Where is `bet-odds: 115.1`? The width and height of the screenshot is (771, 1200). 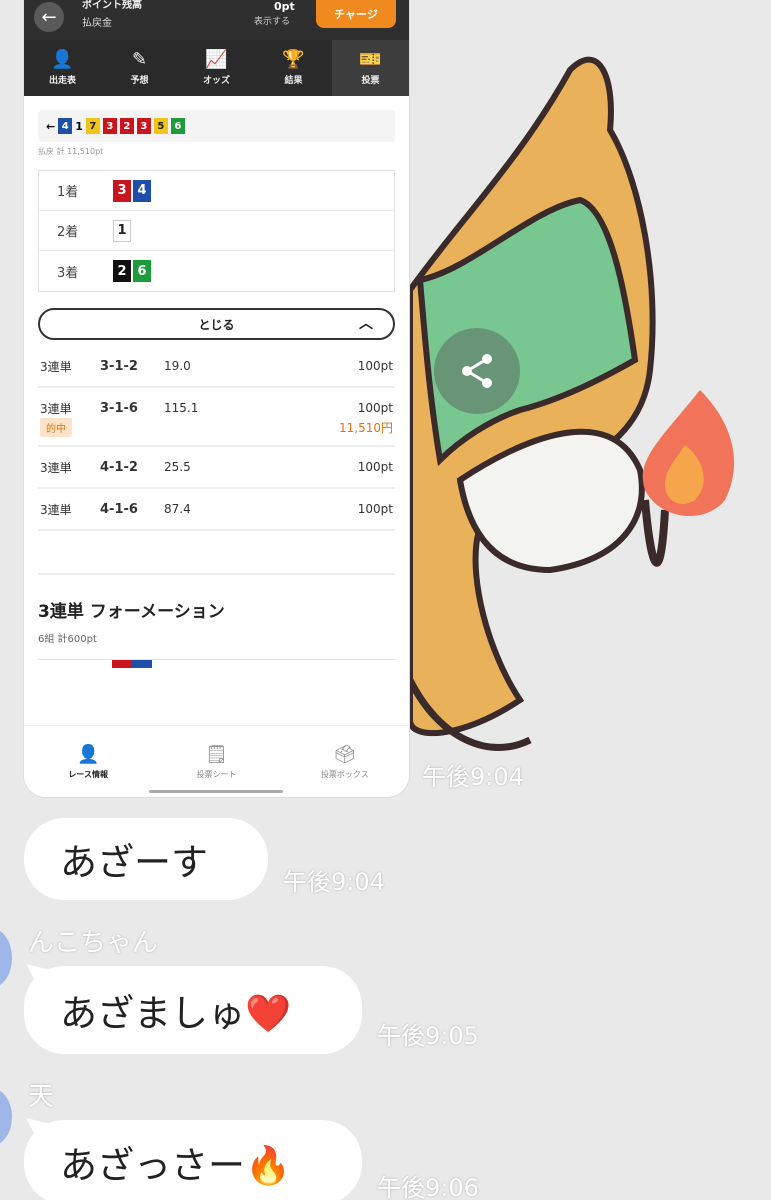 bet-odds: 115.1 is located at coordinates (181, 408).